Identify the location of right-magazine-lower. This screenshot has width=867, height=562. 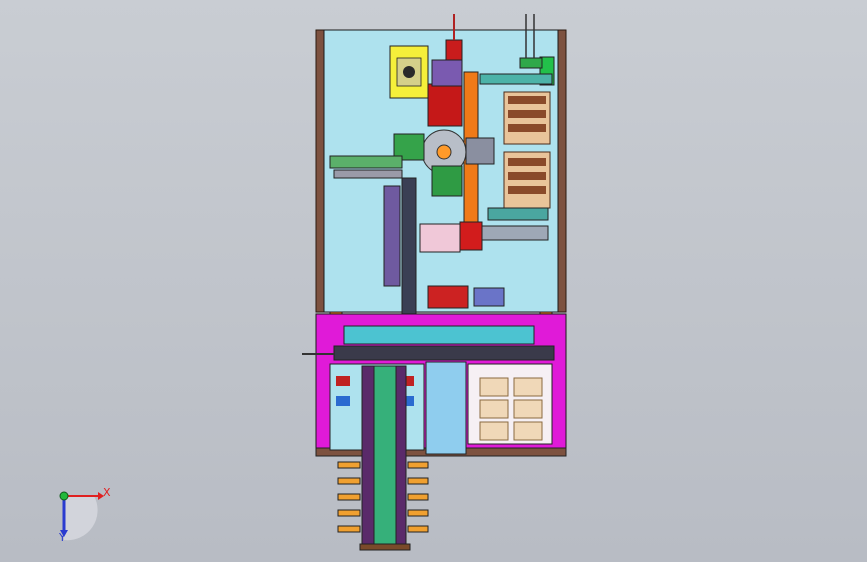
(527, 180).